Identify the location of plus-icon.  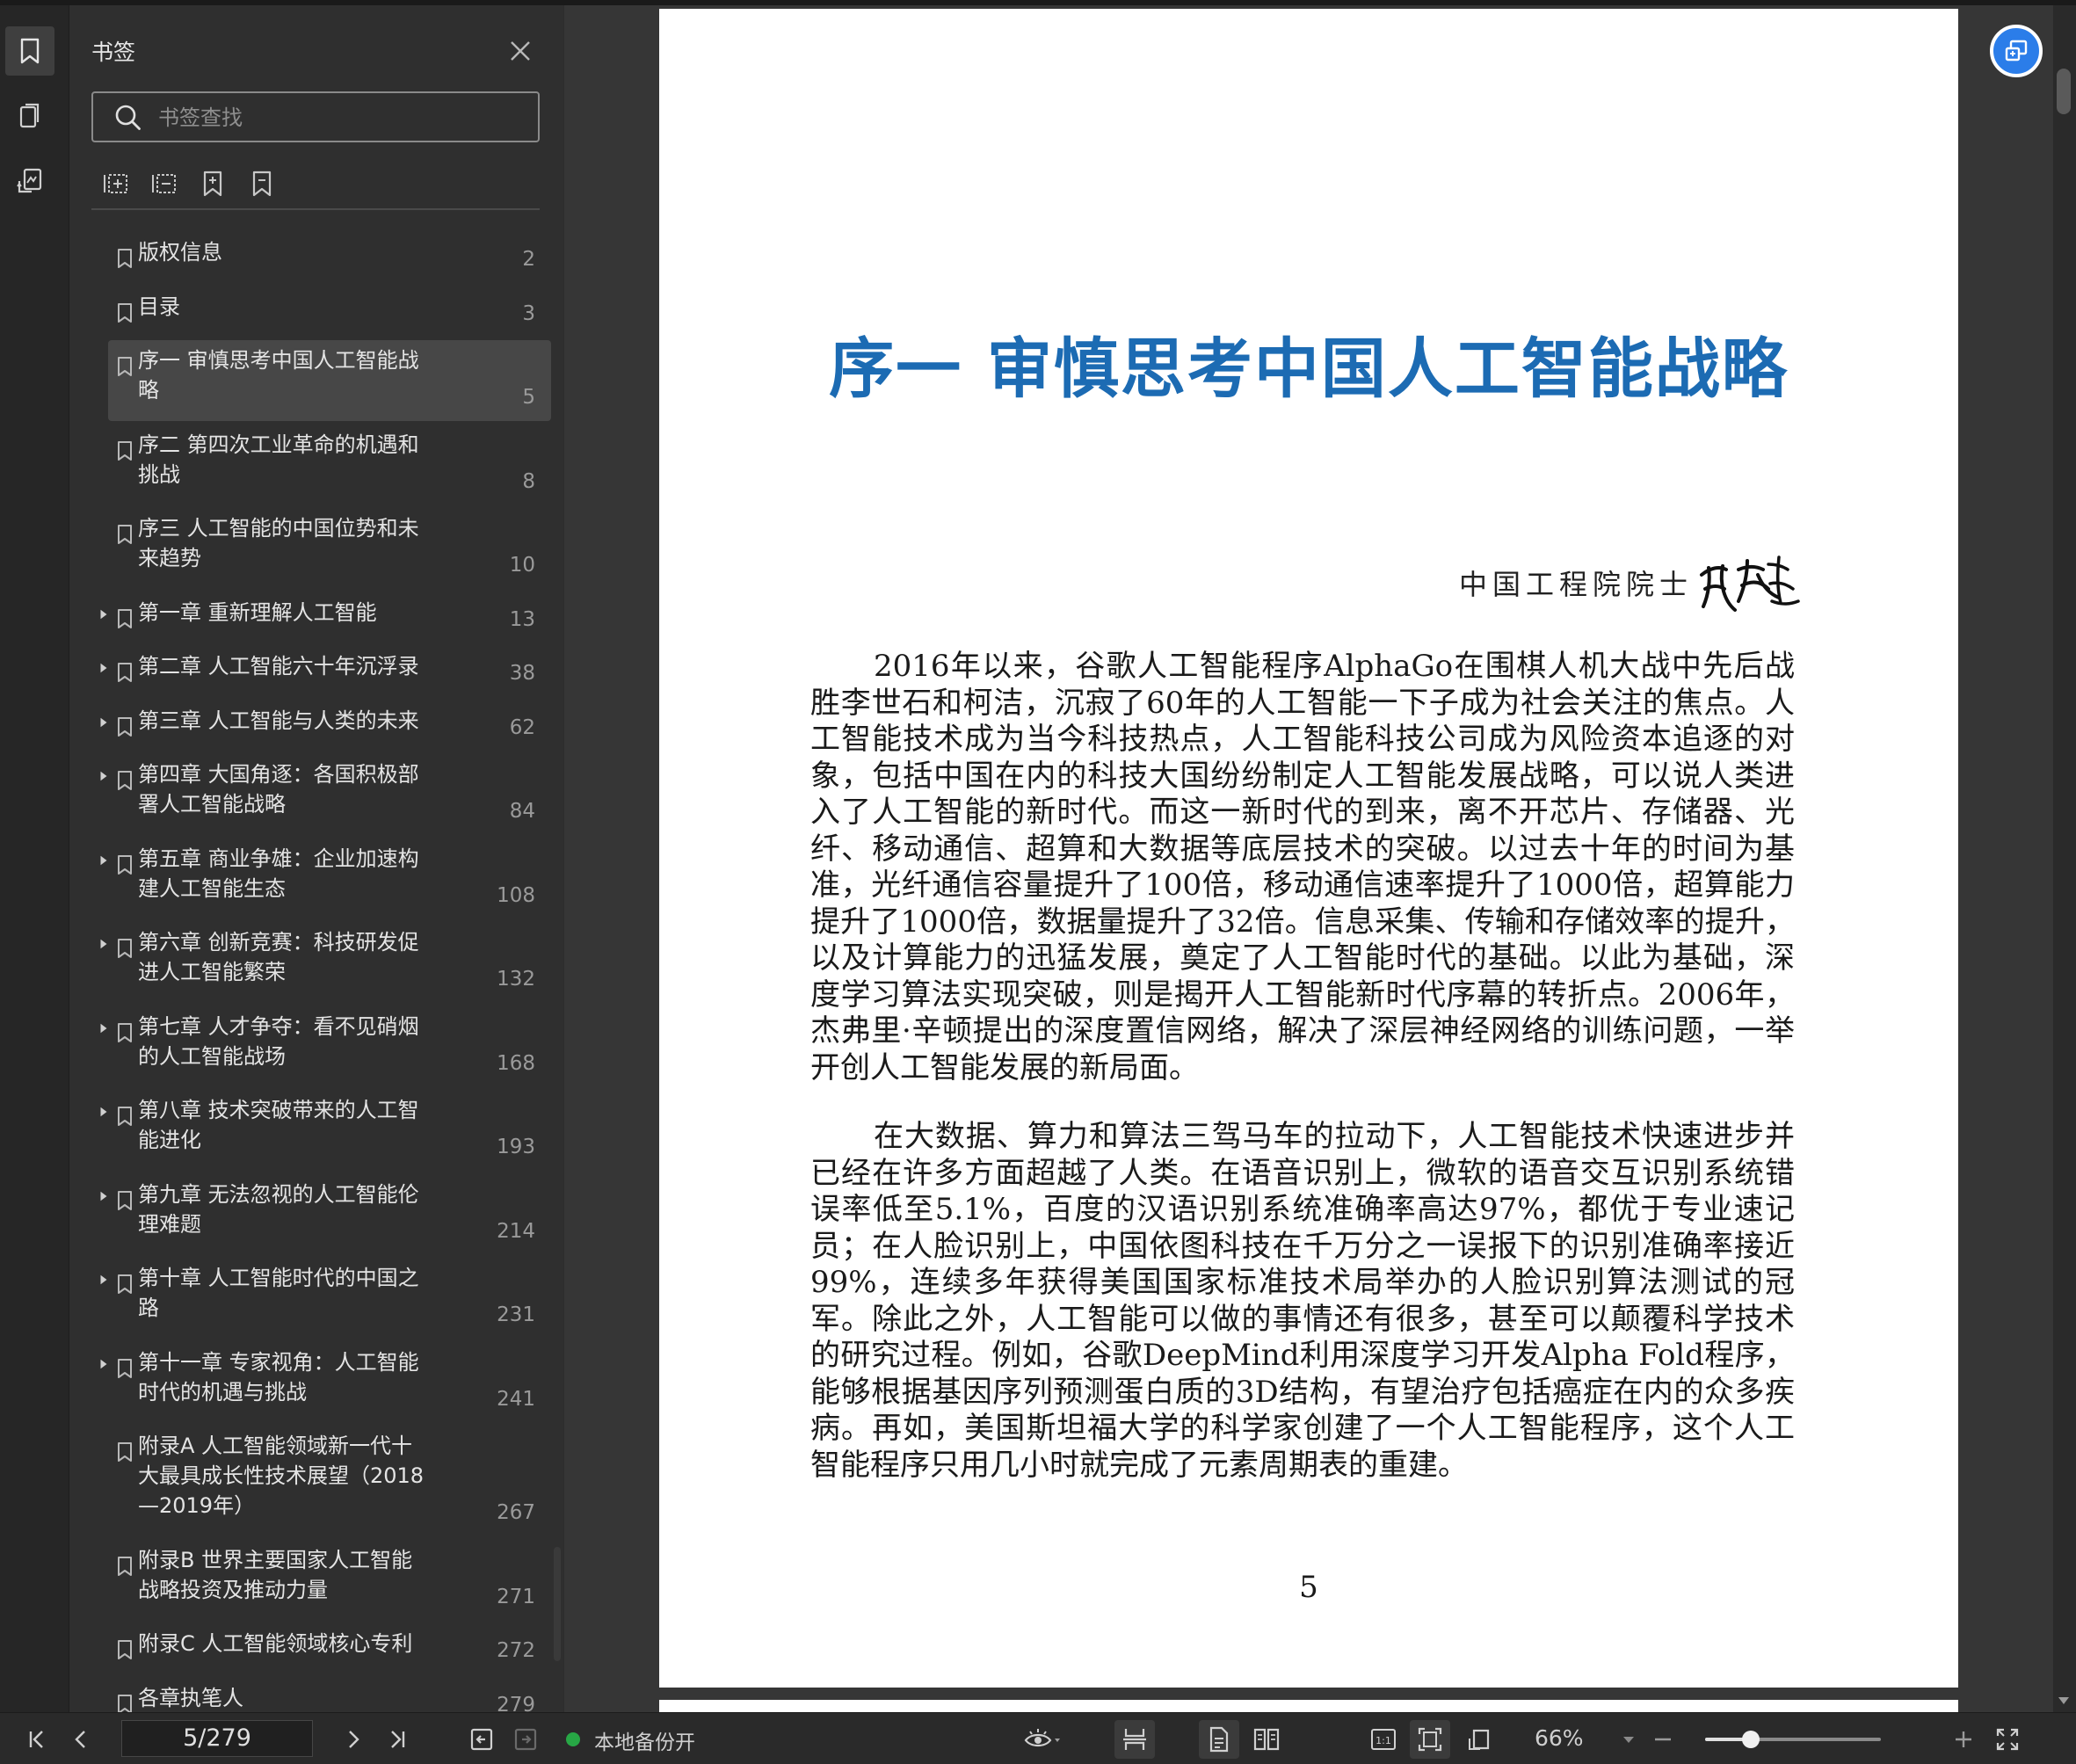
(1963, 1739).